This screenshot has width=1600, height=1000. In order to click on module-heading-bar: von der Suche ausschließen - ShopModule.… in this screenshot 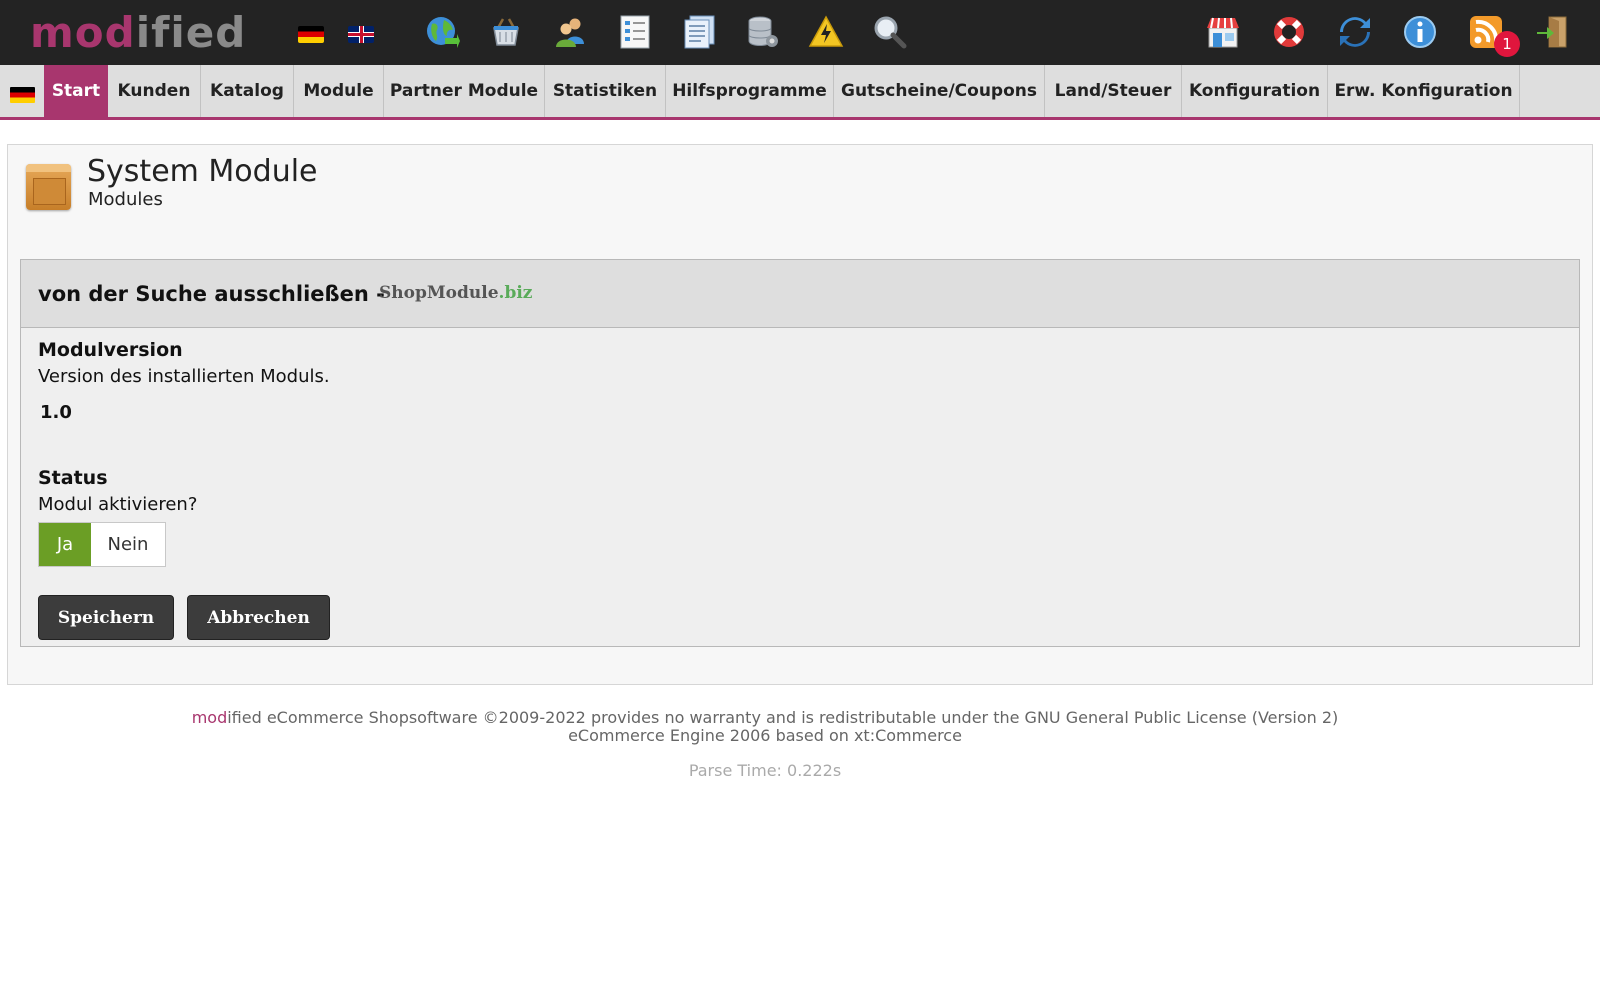, I will do `click(800, 294)`.